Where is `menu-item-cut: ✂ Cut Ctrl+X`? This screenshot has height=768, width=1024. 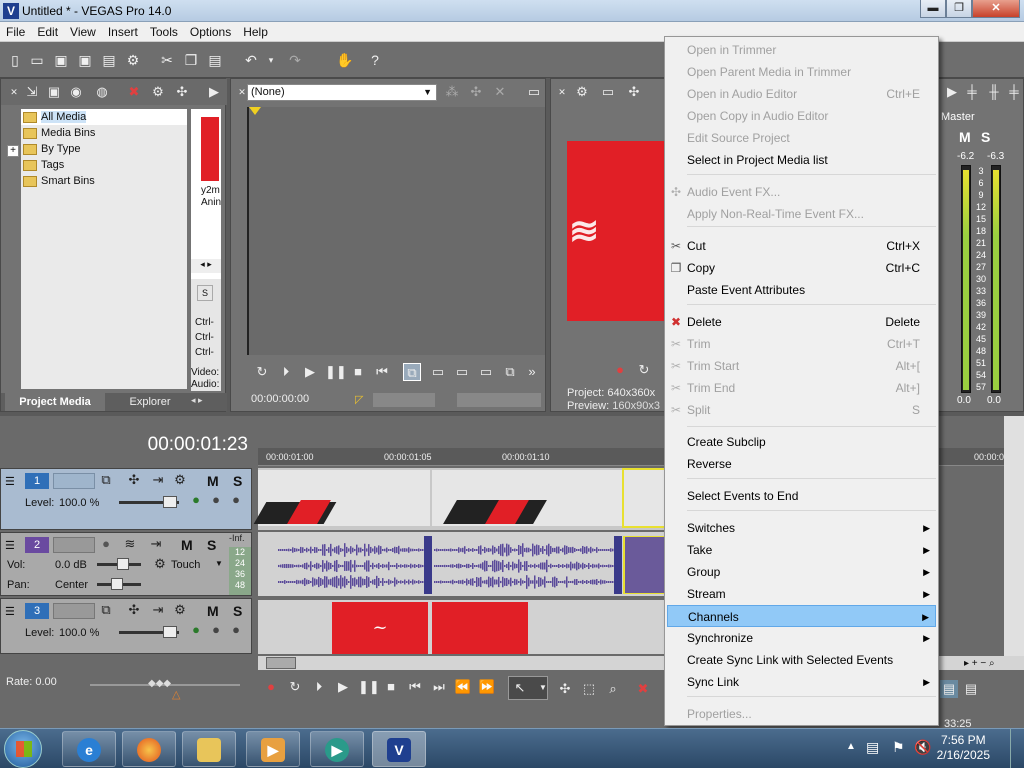 menu-item-cut: ✂ Cut Ctrl+X is located at coordinates (801, 246).